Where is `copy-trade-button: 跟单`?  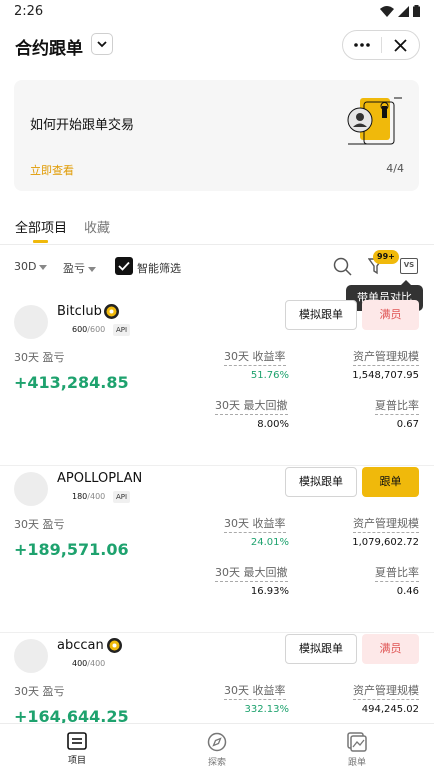
copy-trade-button: 跟单 is located at coordinates (390, 482).